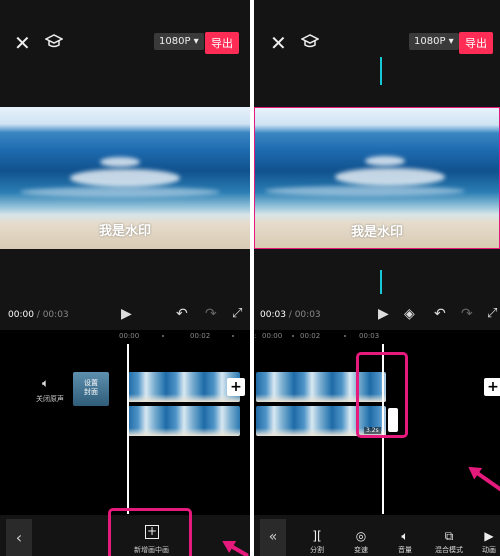 This screenshot has width=500, height=556. What do you see at coordinates (45, 383) in the screenshot?
I see `speaker-icon: 🔈︎` at bounding box center [45, 383].